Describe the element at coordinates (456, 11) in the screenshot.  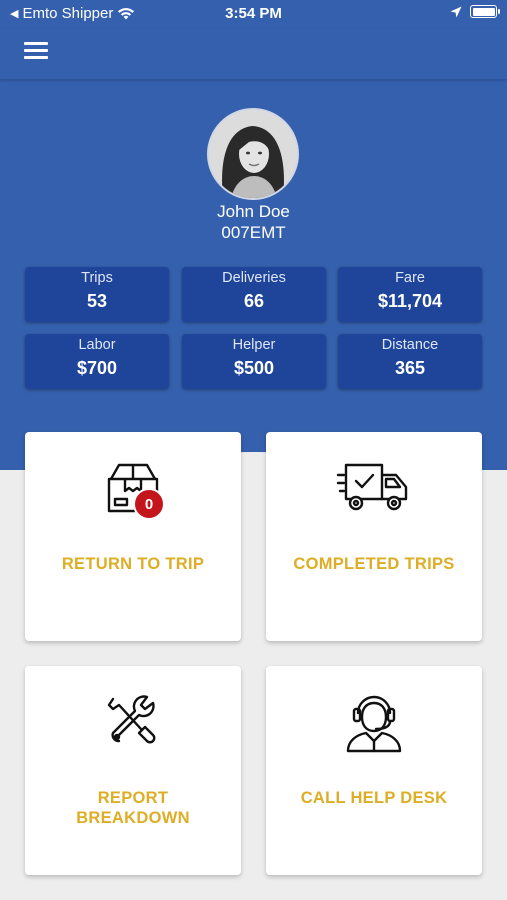
I see `location-arrow-icon` at that location.